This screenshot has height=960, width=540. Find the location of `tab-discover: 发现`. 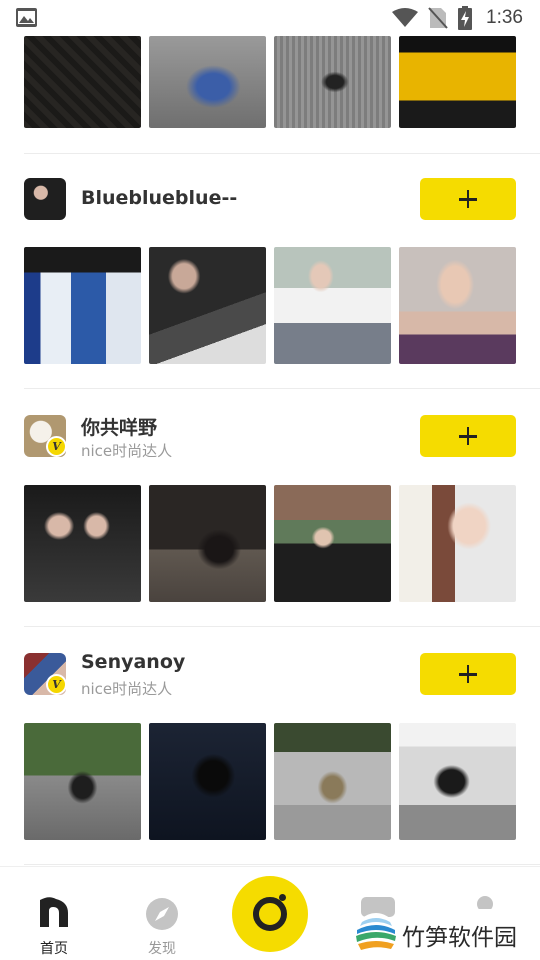

tab-discover: 发现 is located at coordinates (162, 913).